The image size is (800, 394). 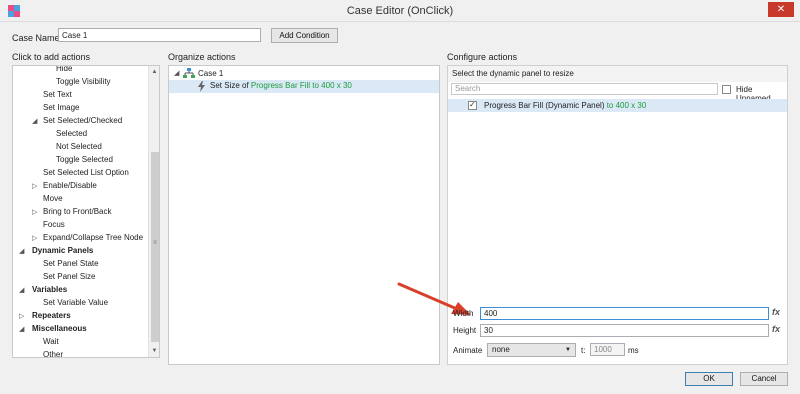 What do you see at coordinates (633, 350) in the screenshot?
I see `ms-label: ms` at bounding box center [633, 350].